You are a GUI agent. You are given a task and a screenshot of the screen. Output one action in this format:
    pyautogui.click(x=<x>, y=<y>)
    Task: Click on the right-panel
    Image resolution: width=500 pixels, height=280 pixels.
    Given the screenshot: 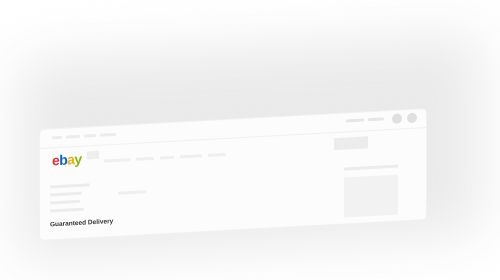 What is the action you would take?
    pyautogui.click(x=371, y=196)
    